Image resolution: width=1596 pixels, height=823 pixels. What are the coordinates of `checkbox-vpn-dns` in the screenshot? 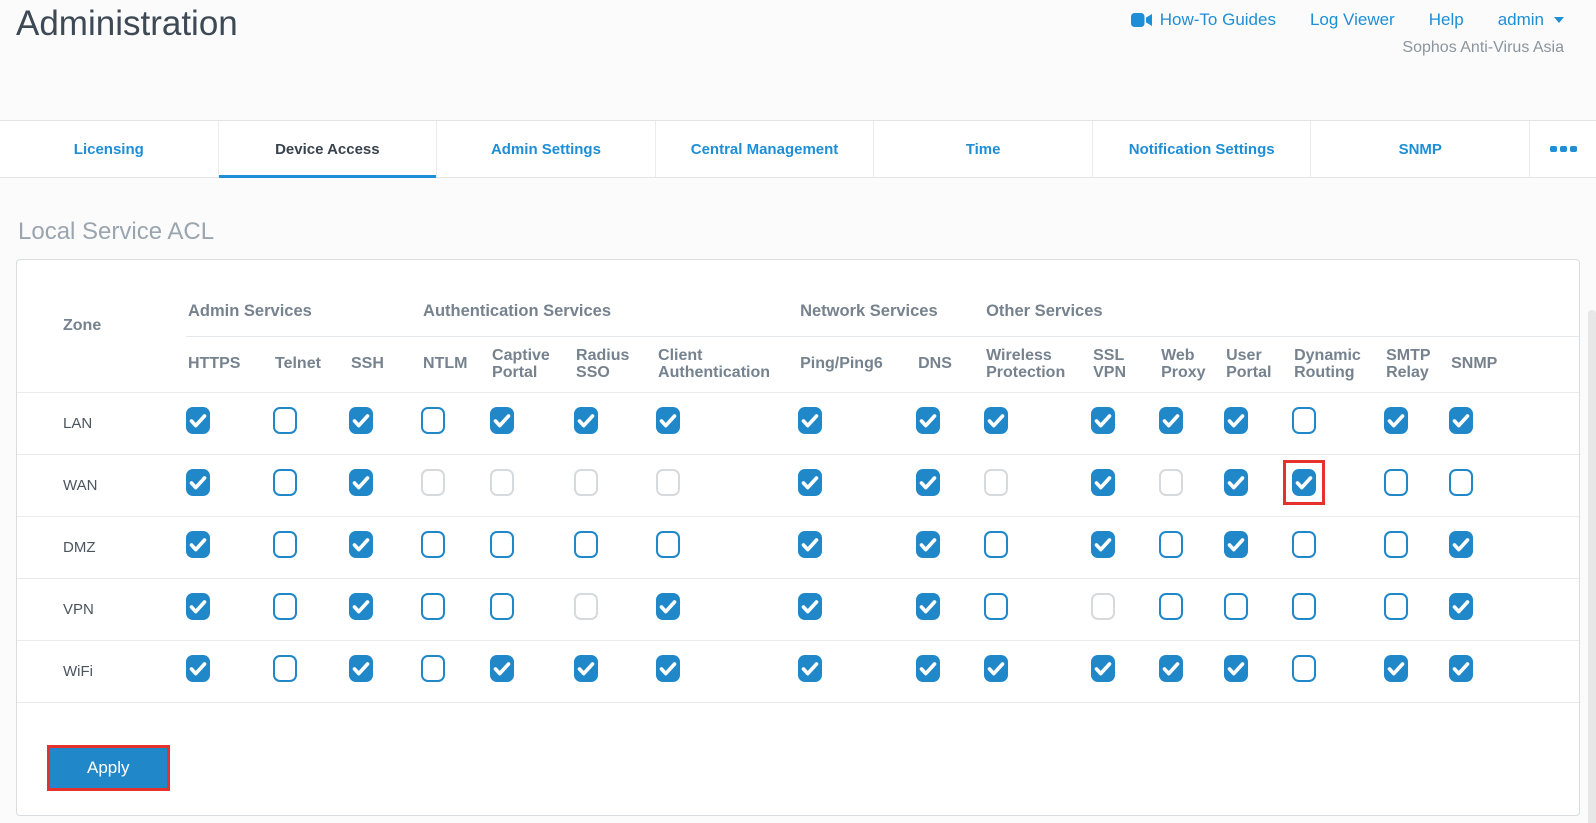 It's located at (928, 606).